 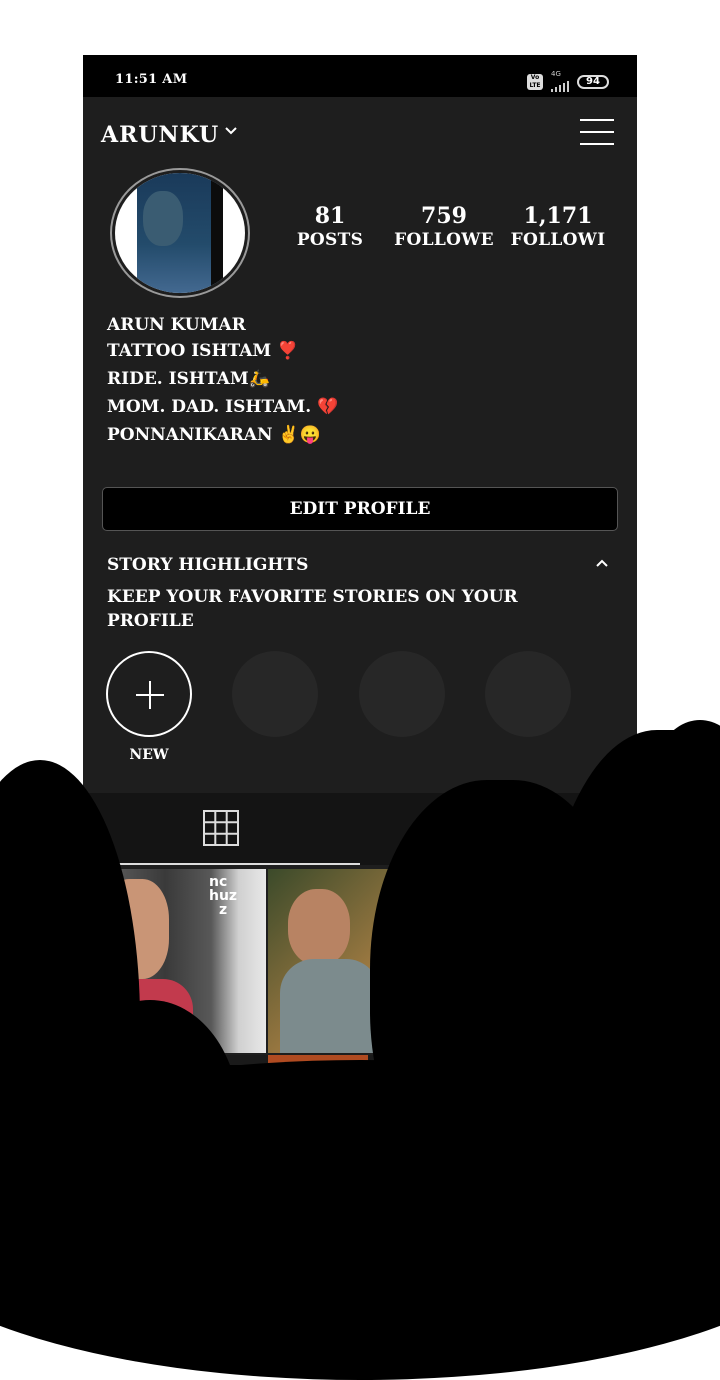 I want to click on chevron-down-icon, so click(x=231, y=131).